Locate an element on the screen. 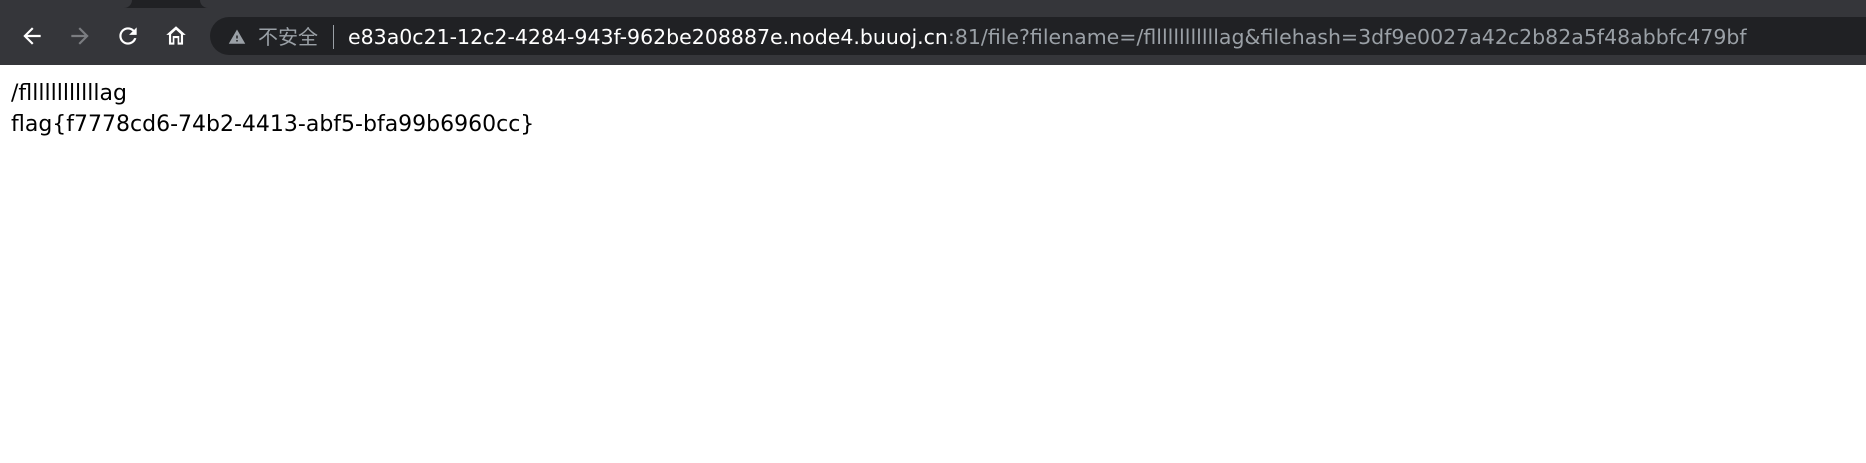 This screenshot has height=463, width=1866. filename-line: /fllllllllllllag is located at coordinates (69, 93).